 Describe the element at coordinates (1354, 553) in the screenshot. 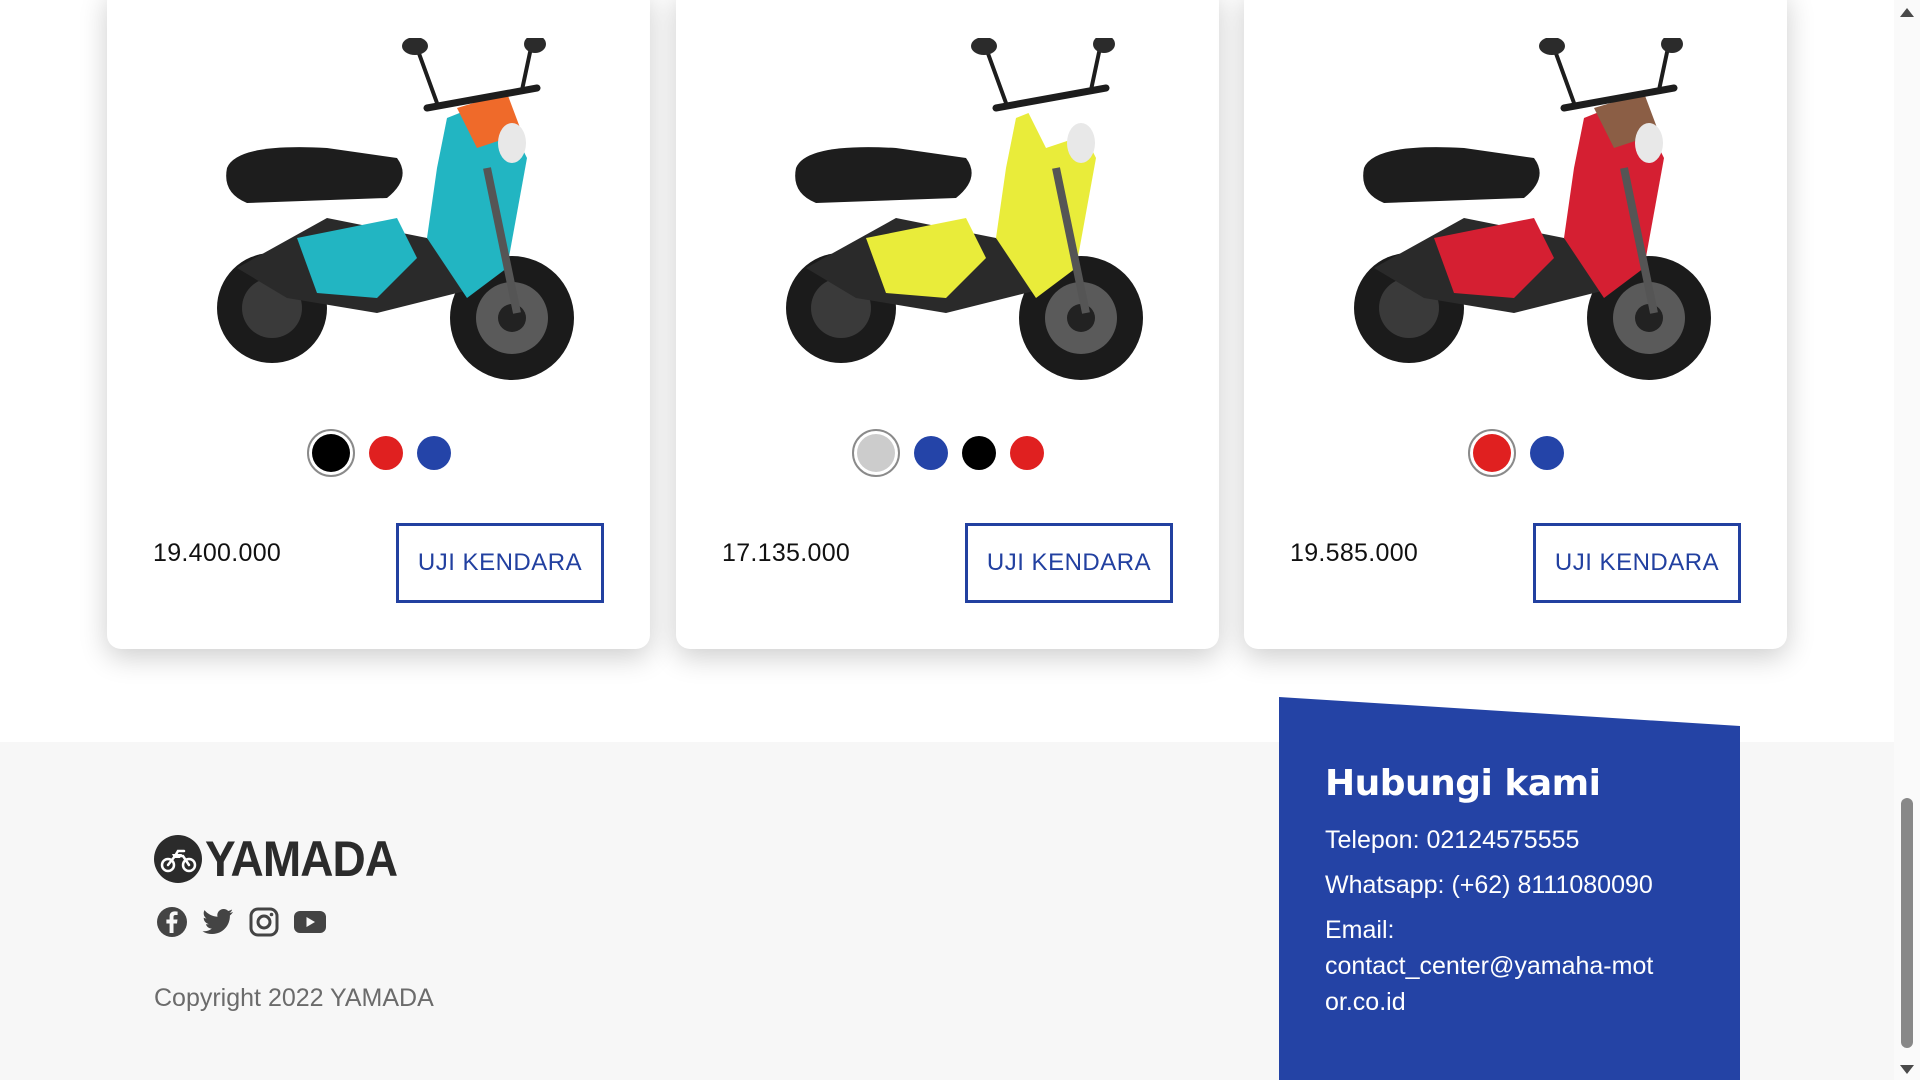

I see `product-price: 19.585.000` at that location.